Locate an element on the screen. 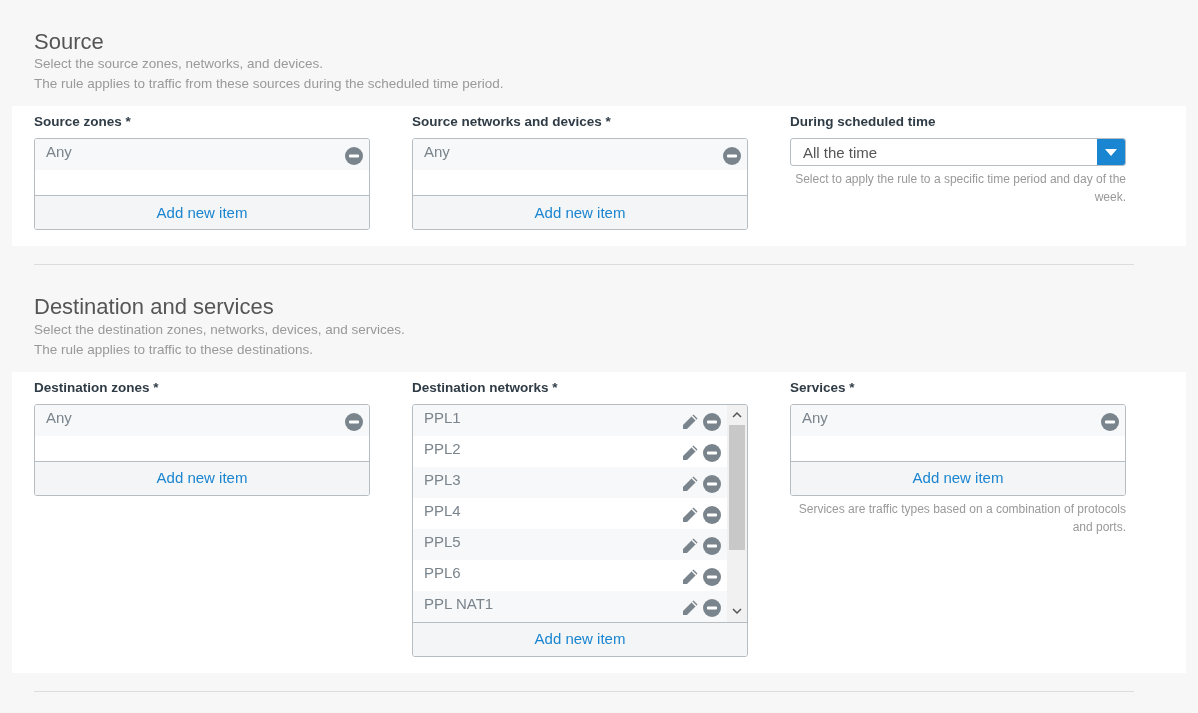  list-item: PPL NAT1 is located at coordinates (570, 606).